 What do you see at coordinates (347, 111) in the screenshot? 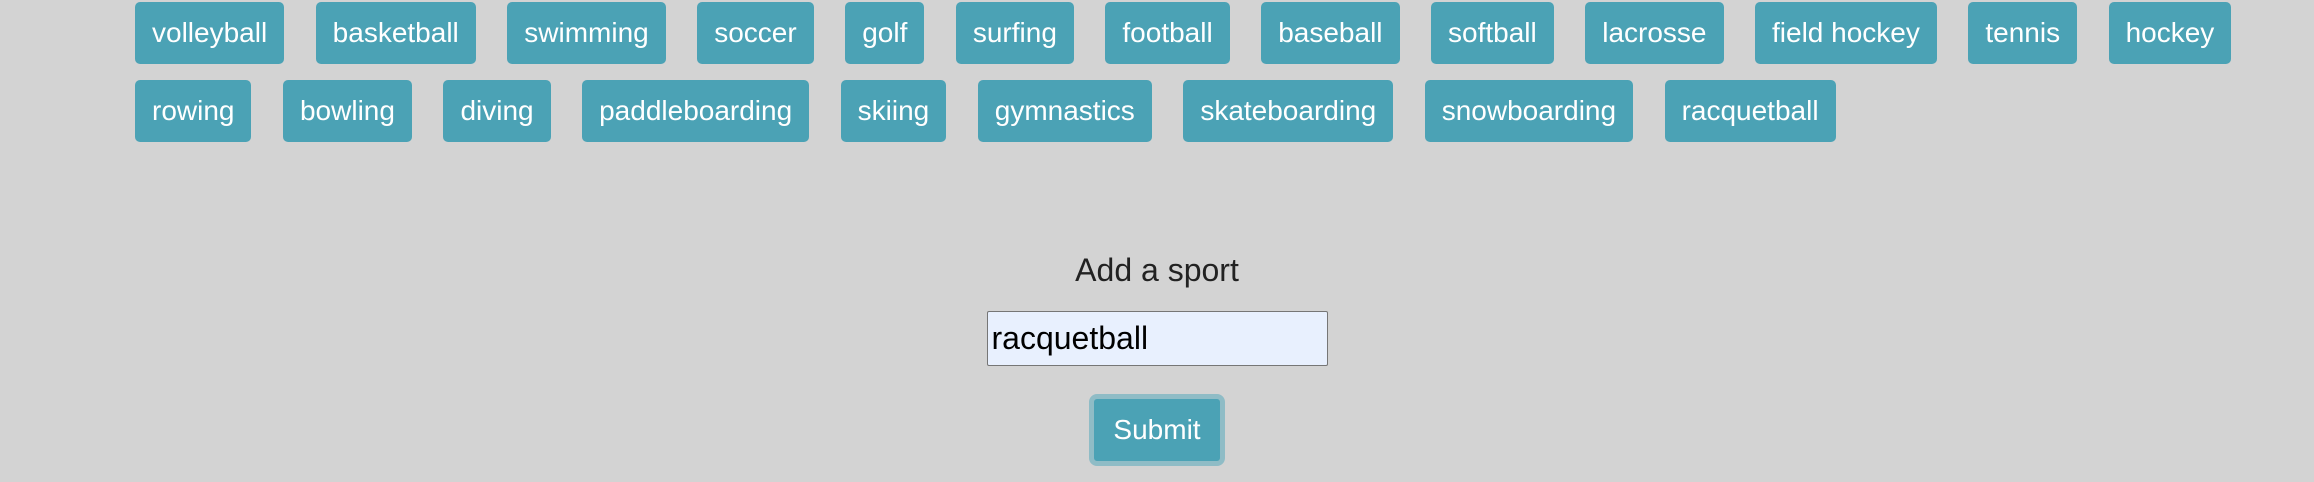
I see `sport-tag: bowling` at bounding box center [347, 111].